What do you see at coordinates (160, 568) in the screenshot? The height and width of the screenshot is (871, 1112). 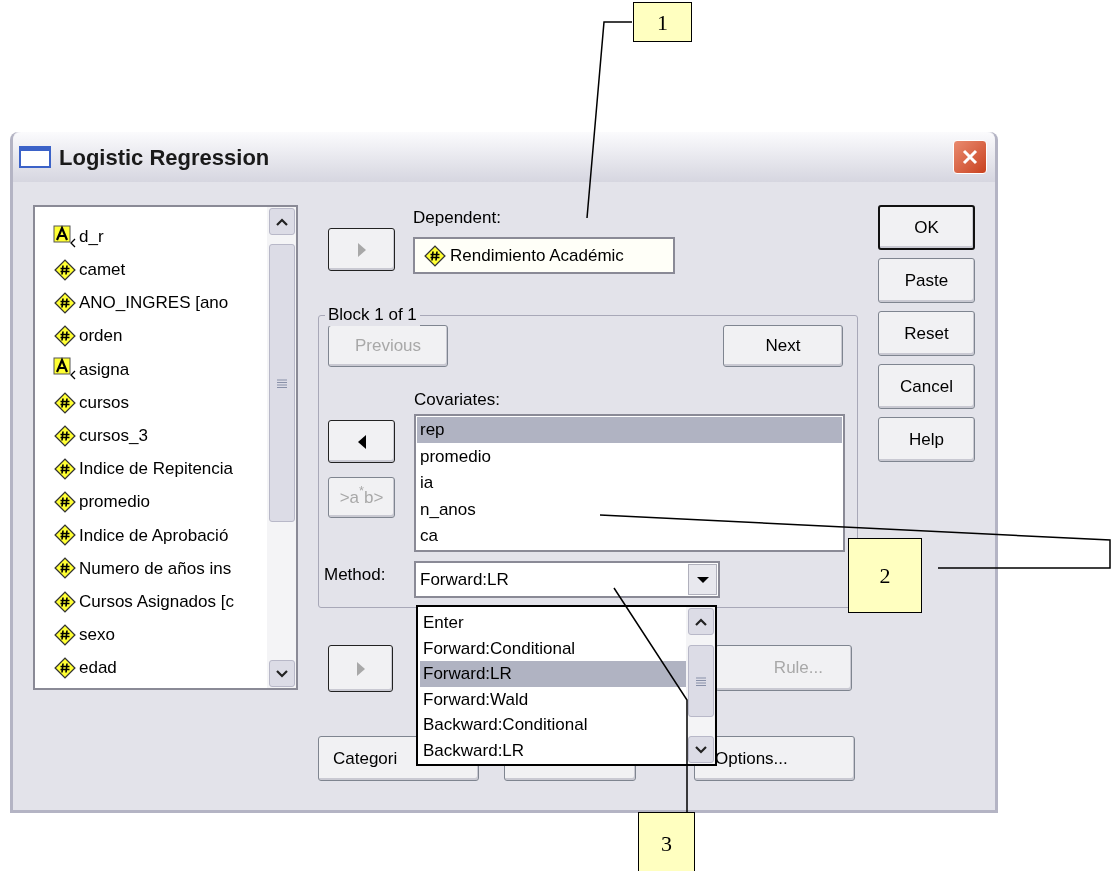 I see `variable-item: Numero de años ins` at bounding box center [160, 568].